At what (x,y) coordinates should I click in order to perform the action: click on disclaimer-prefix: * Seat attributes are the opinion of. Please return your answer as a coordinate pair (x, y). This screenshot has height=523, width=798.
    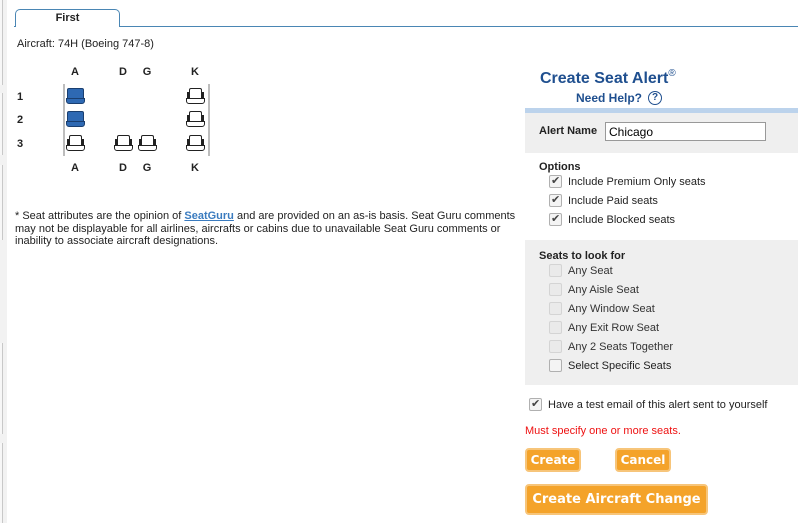
    Looking at the image, I should click on (100, 216).